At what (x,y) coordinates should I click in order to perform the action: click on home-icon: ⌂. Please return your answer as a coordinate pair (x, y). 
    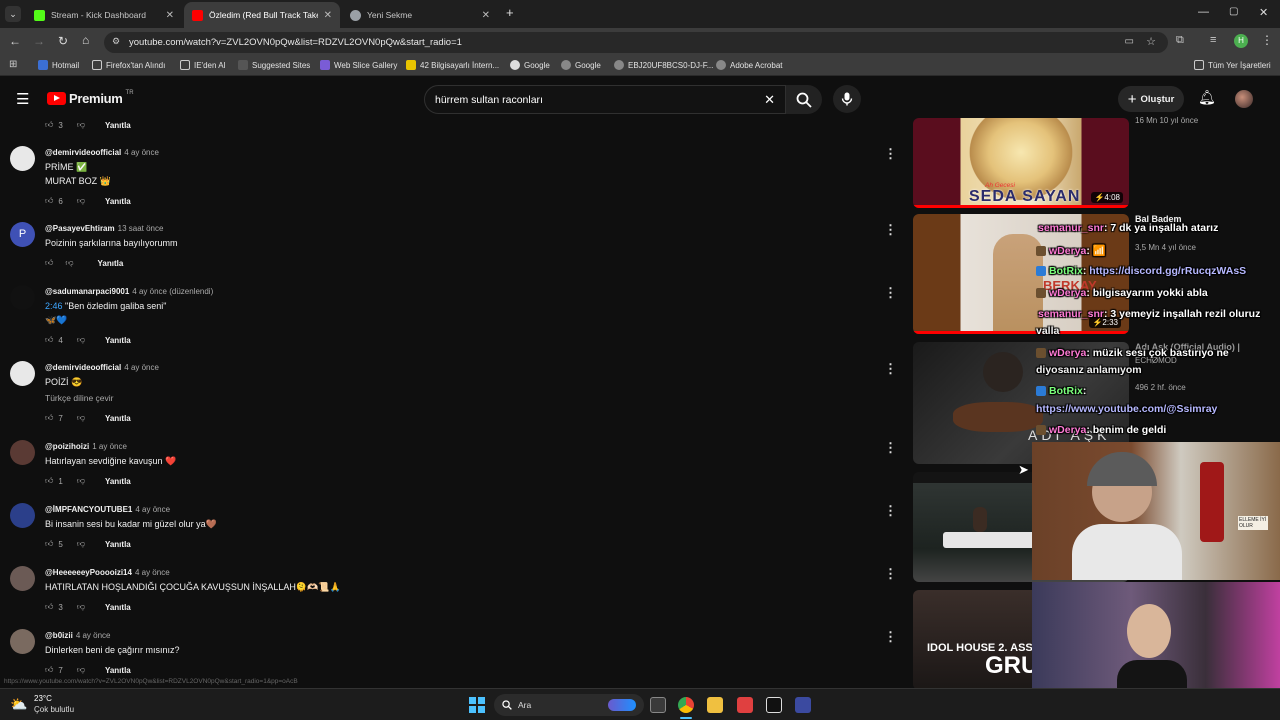
    Looking at the image, I should click on (85, 40).